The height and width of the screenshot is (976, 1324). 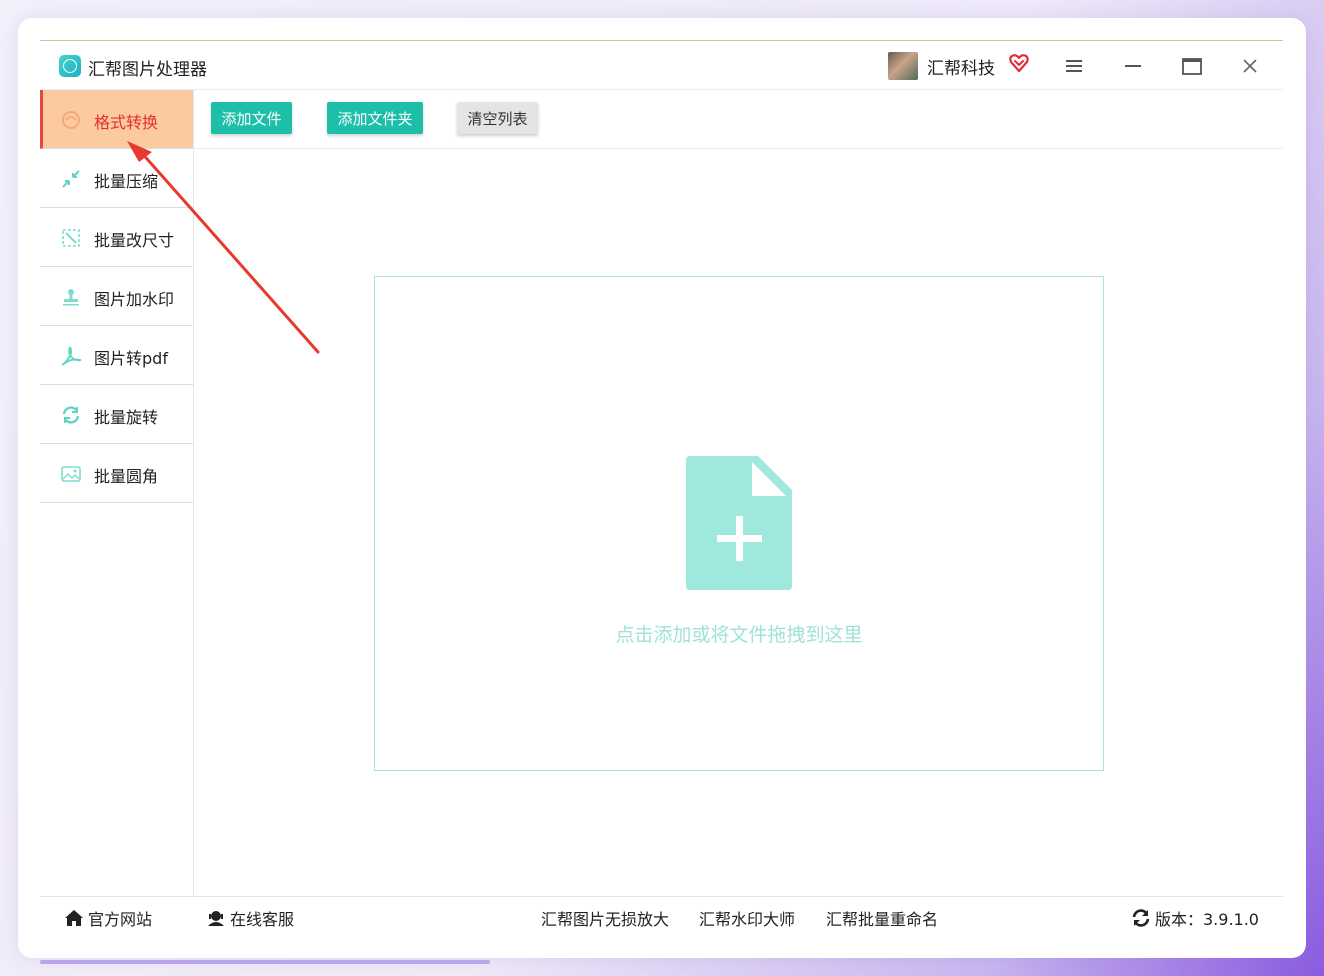 I want to click on sidebar-item-pdf: 图片转pdf, so click(x=116, y=355).